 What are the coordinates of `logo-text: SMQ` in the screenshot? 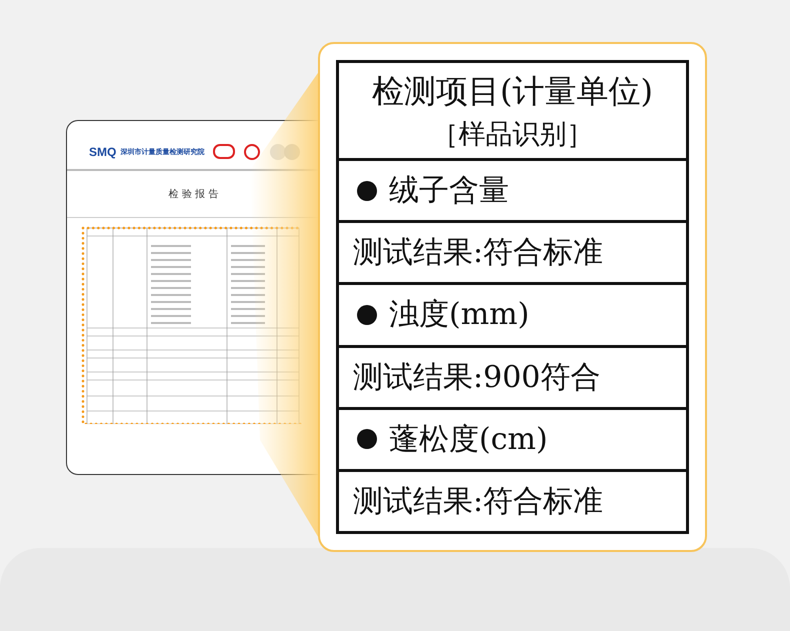 It's located at (102, 152).